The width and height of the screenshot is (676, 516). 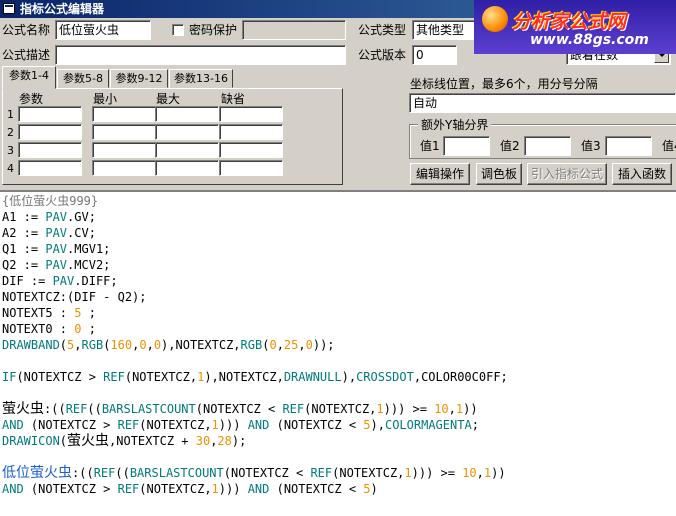 I want to click on code-line-1: {低位萤火虫999}, so click(x=50, y=201).